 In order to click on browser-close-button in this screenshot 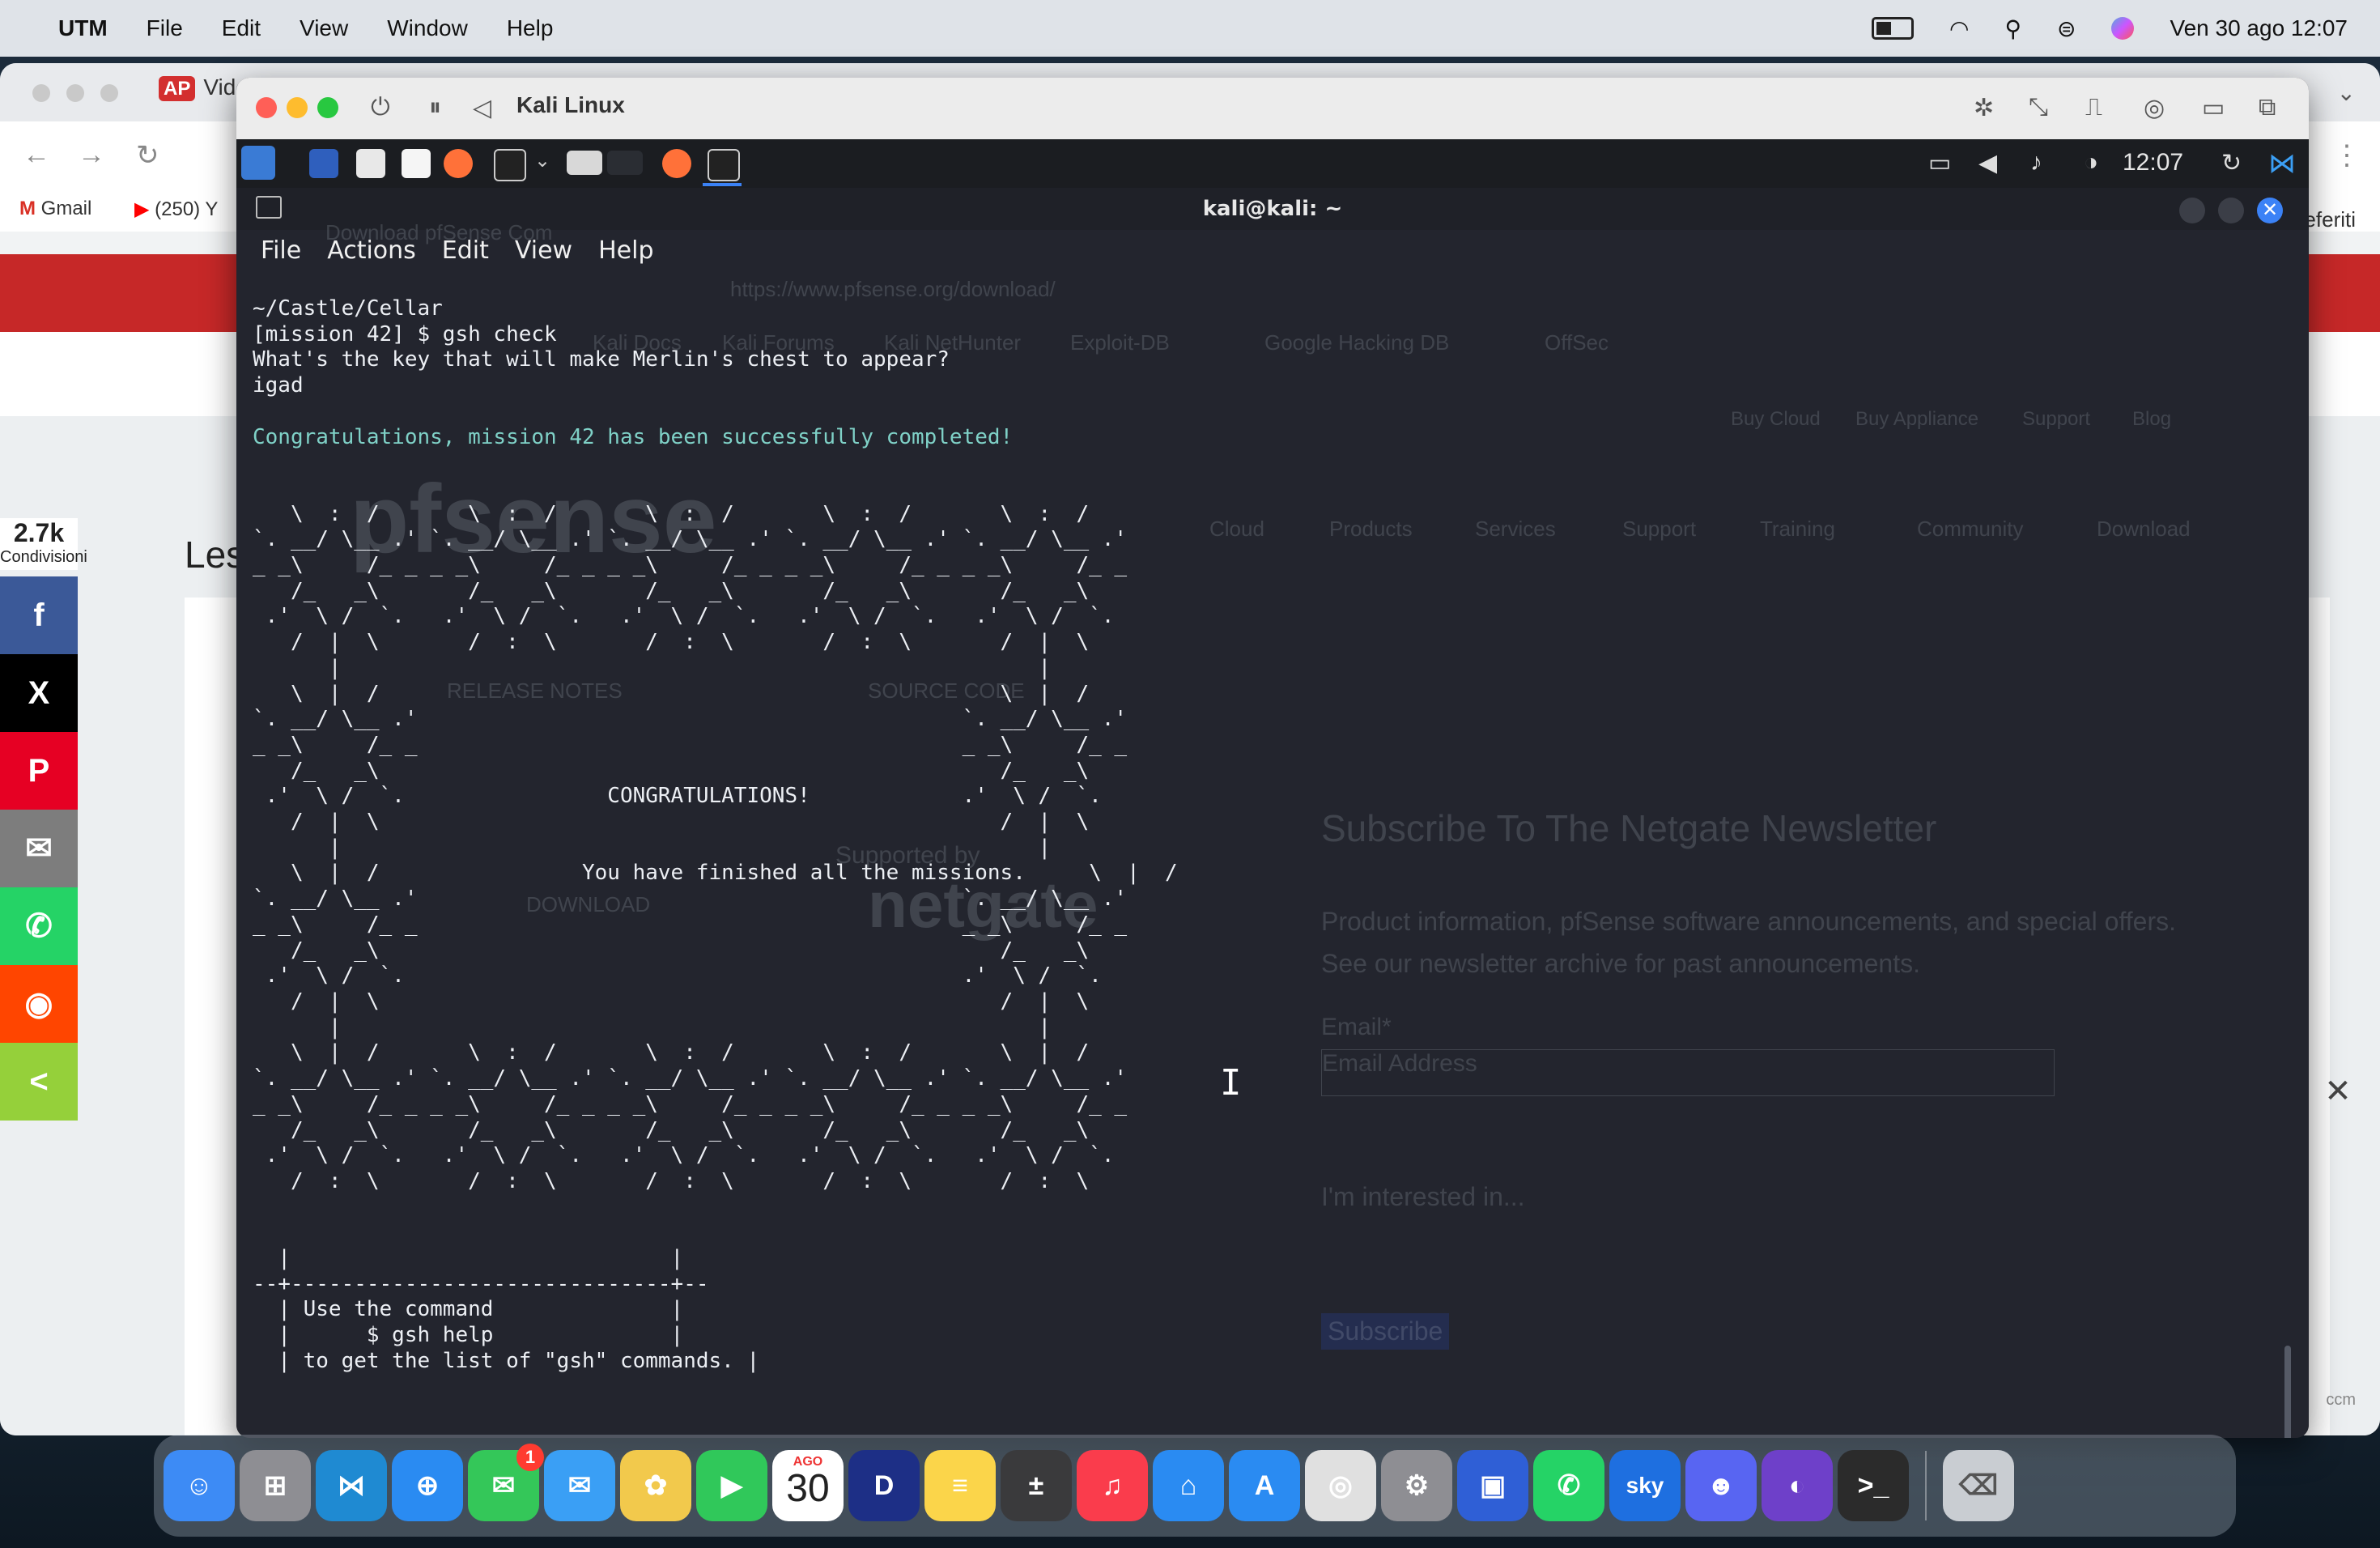, I will do `click(41, 93)`.